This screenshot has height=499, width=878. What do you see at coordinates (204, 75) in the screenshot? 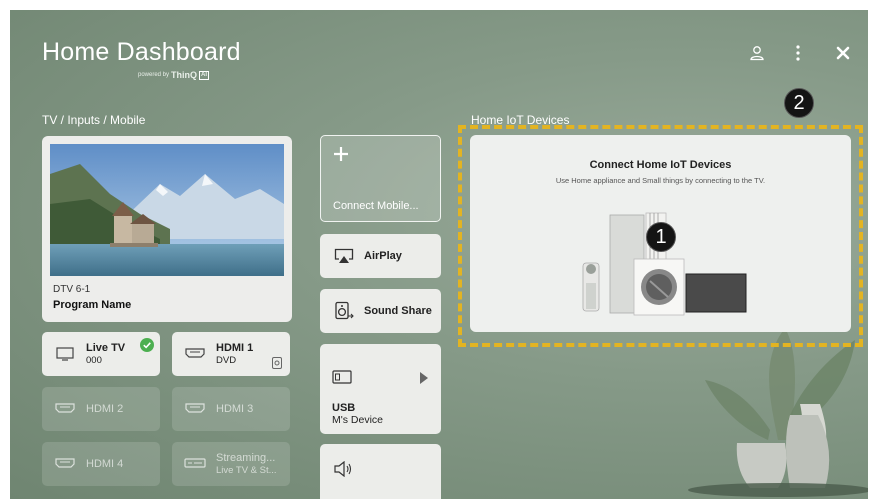
I see `ai-badge: AI` at bounding box center [204, 75].